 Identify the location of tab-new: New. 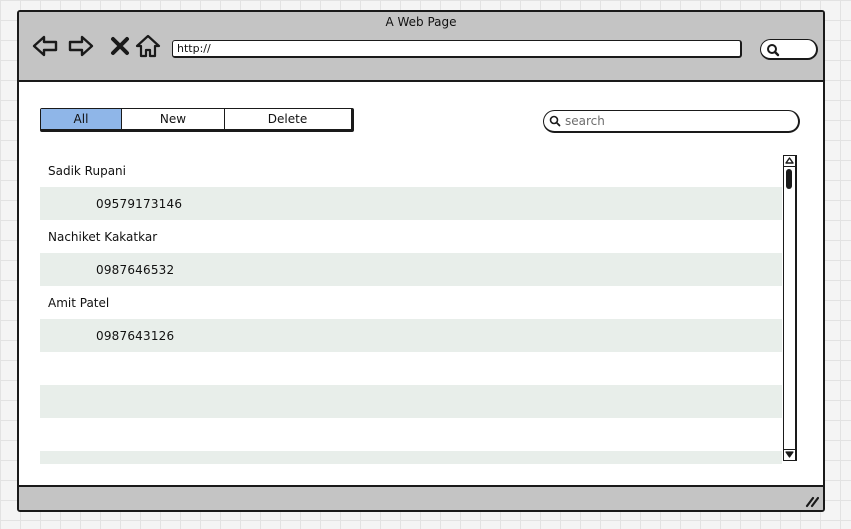
(172, 119).